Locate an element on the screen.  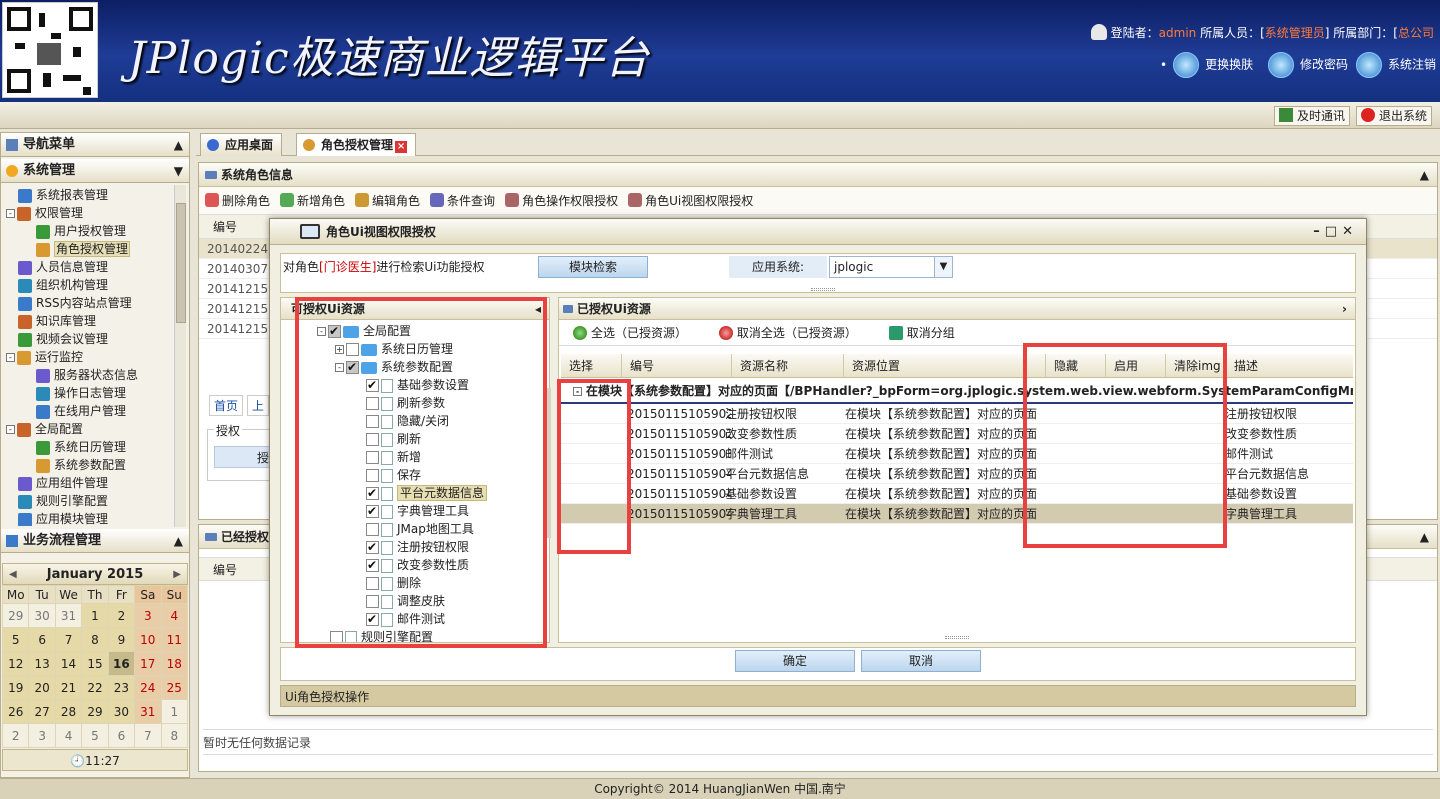
available-tree-node: JMap地图工具 is located at coordinates (408, 529).